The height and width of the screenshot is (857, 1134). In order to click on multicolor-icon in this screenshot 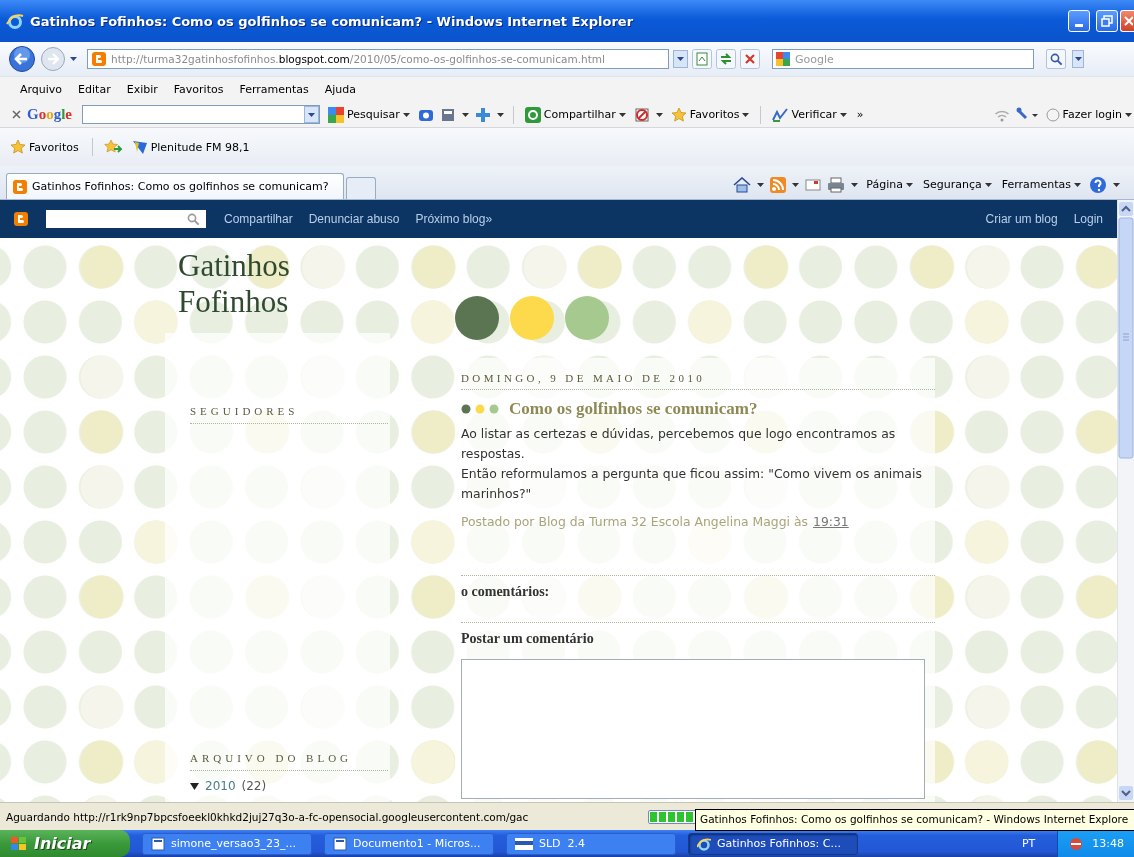, I will do `click(336, 114)`.